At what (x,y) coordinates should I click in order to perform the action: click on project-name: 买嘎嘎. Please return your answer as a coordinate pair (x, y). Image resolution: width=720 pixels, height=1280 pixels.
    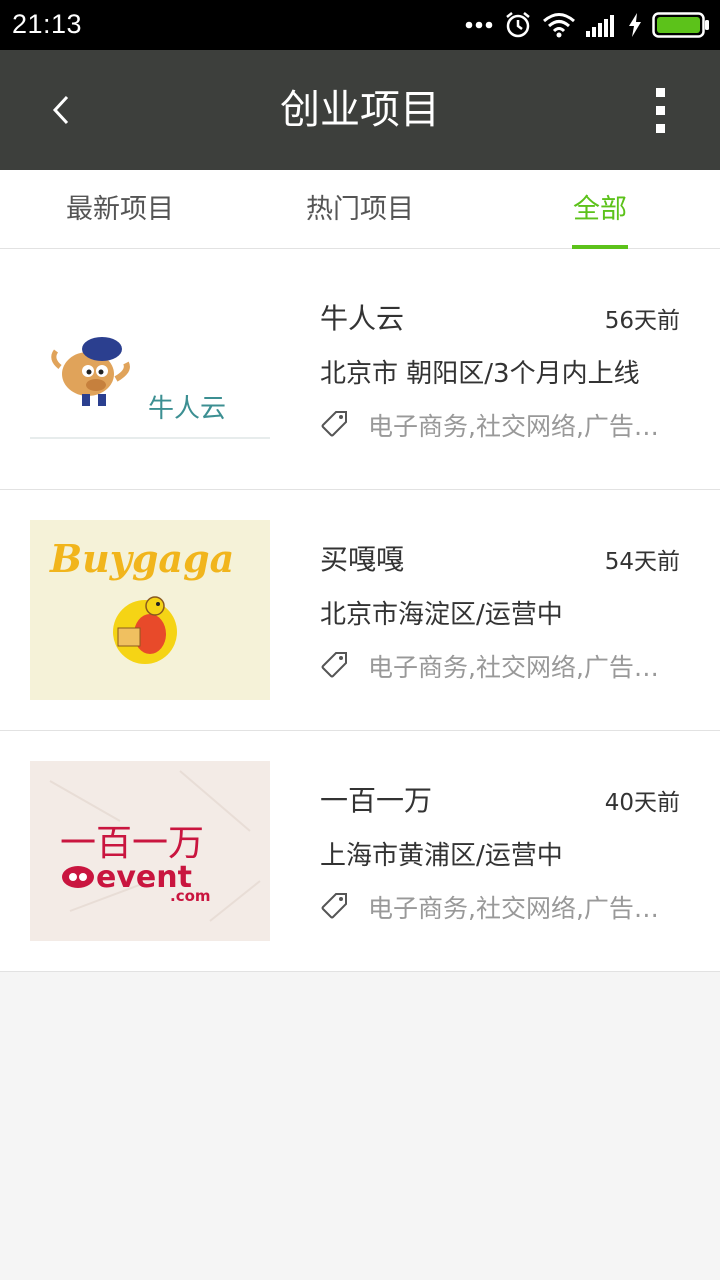
    Looking at the image, I should click on (362, 559).